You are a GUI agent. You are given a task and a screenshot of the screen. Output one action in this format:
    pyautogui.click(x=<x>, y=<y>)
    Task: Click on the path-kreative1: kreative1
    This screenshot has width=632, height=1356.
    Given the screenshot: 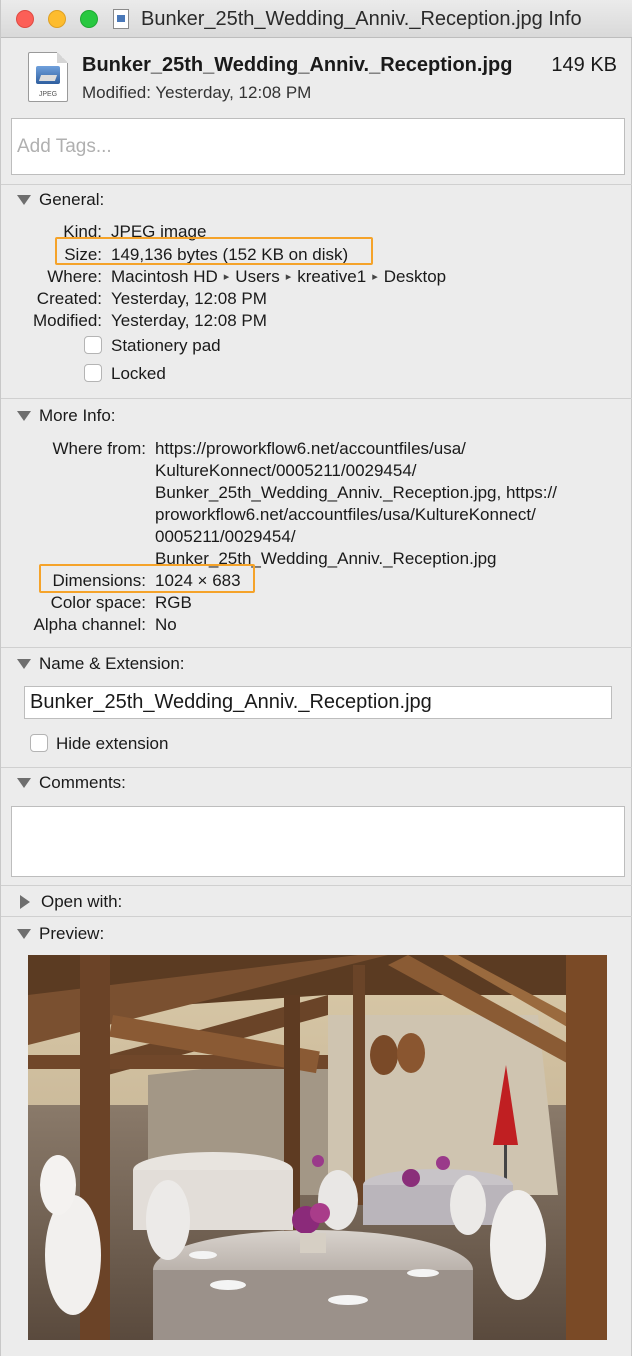 What is the action you would take?
    pyautogui.click(x=331, y=276)
    